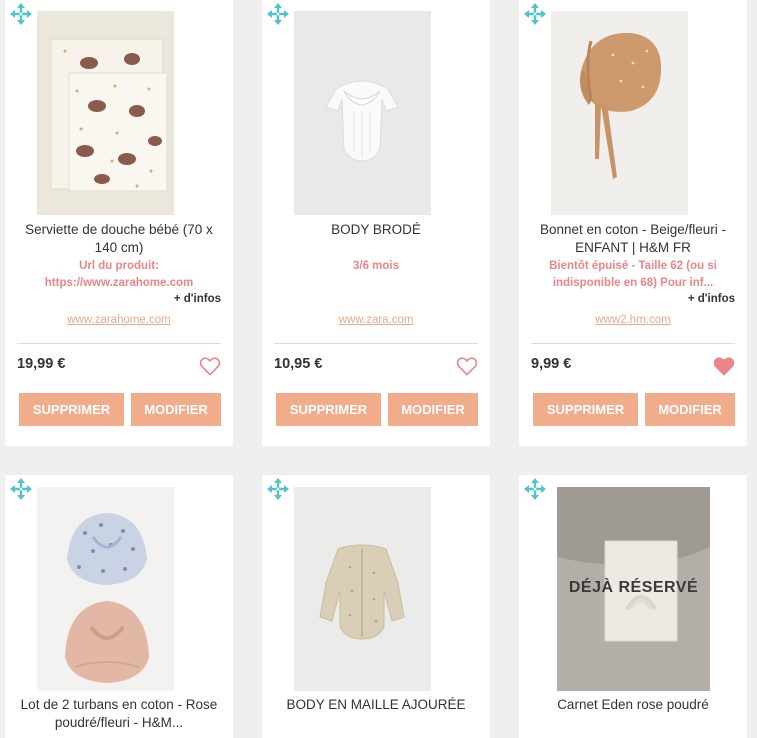 This screenshot has height=738, width=757. I want to click on heart-filled-icon, so click(724, 366).